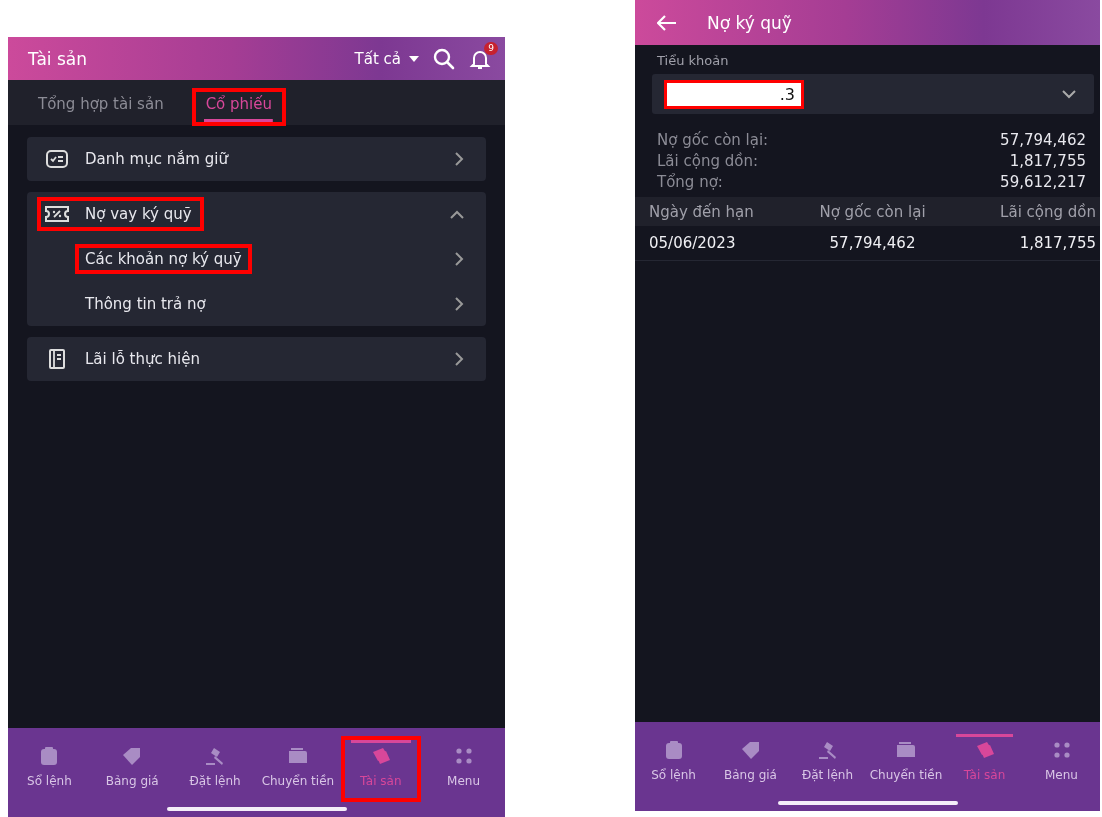  Describe the element at coordinates (163, 258) in the screenshot. I see `submenu-label: Các khoản nợ ký quỹ` at that location.